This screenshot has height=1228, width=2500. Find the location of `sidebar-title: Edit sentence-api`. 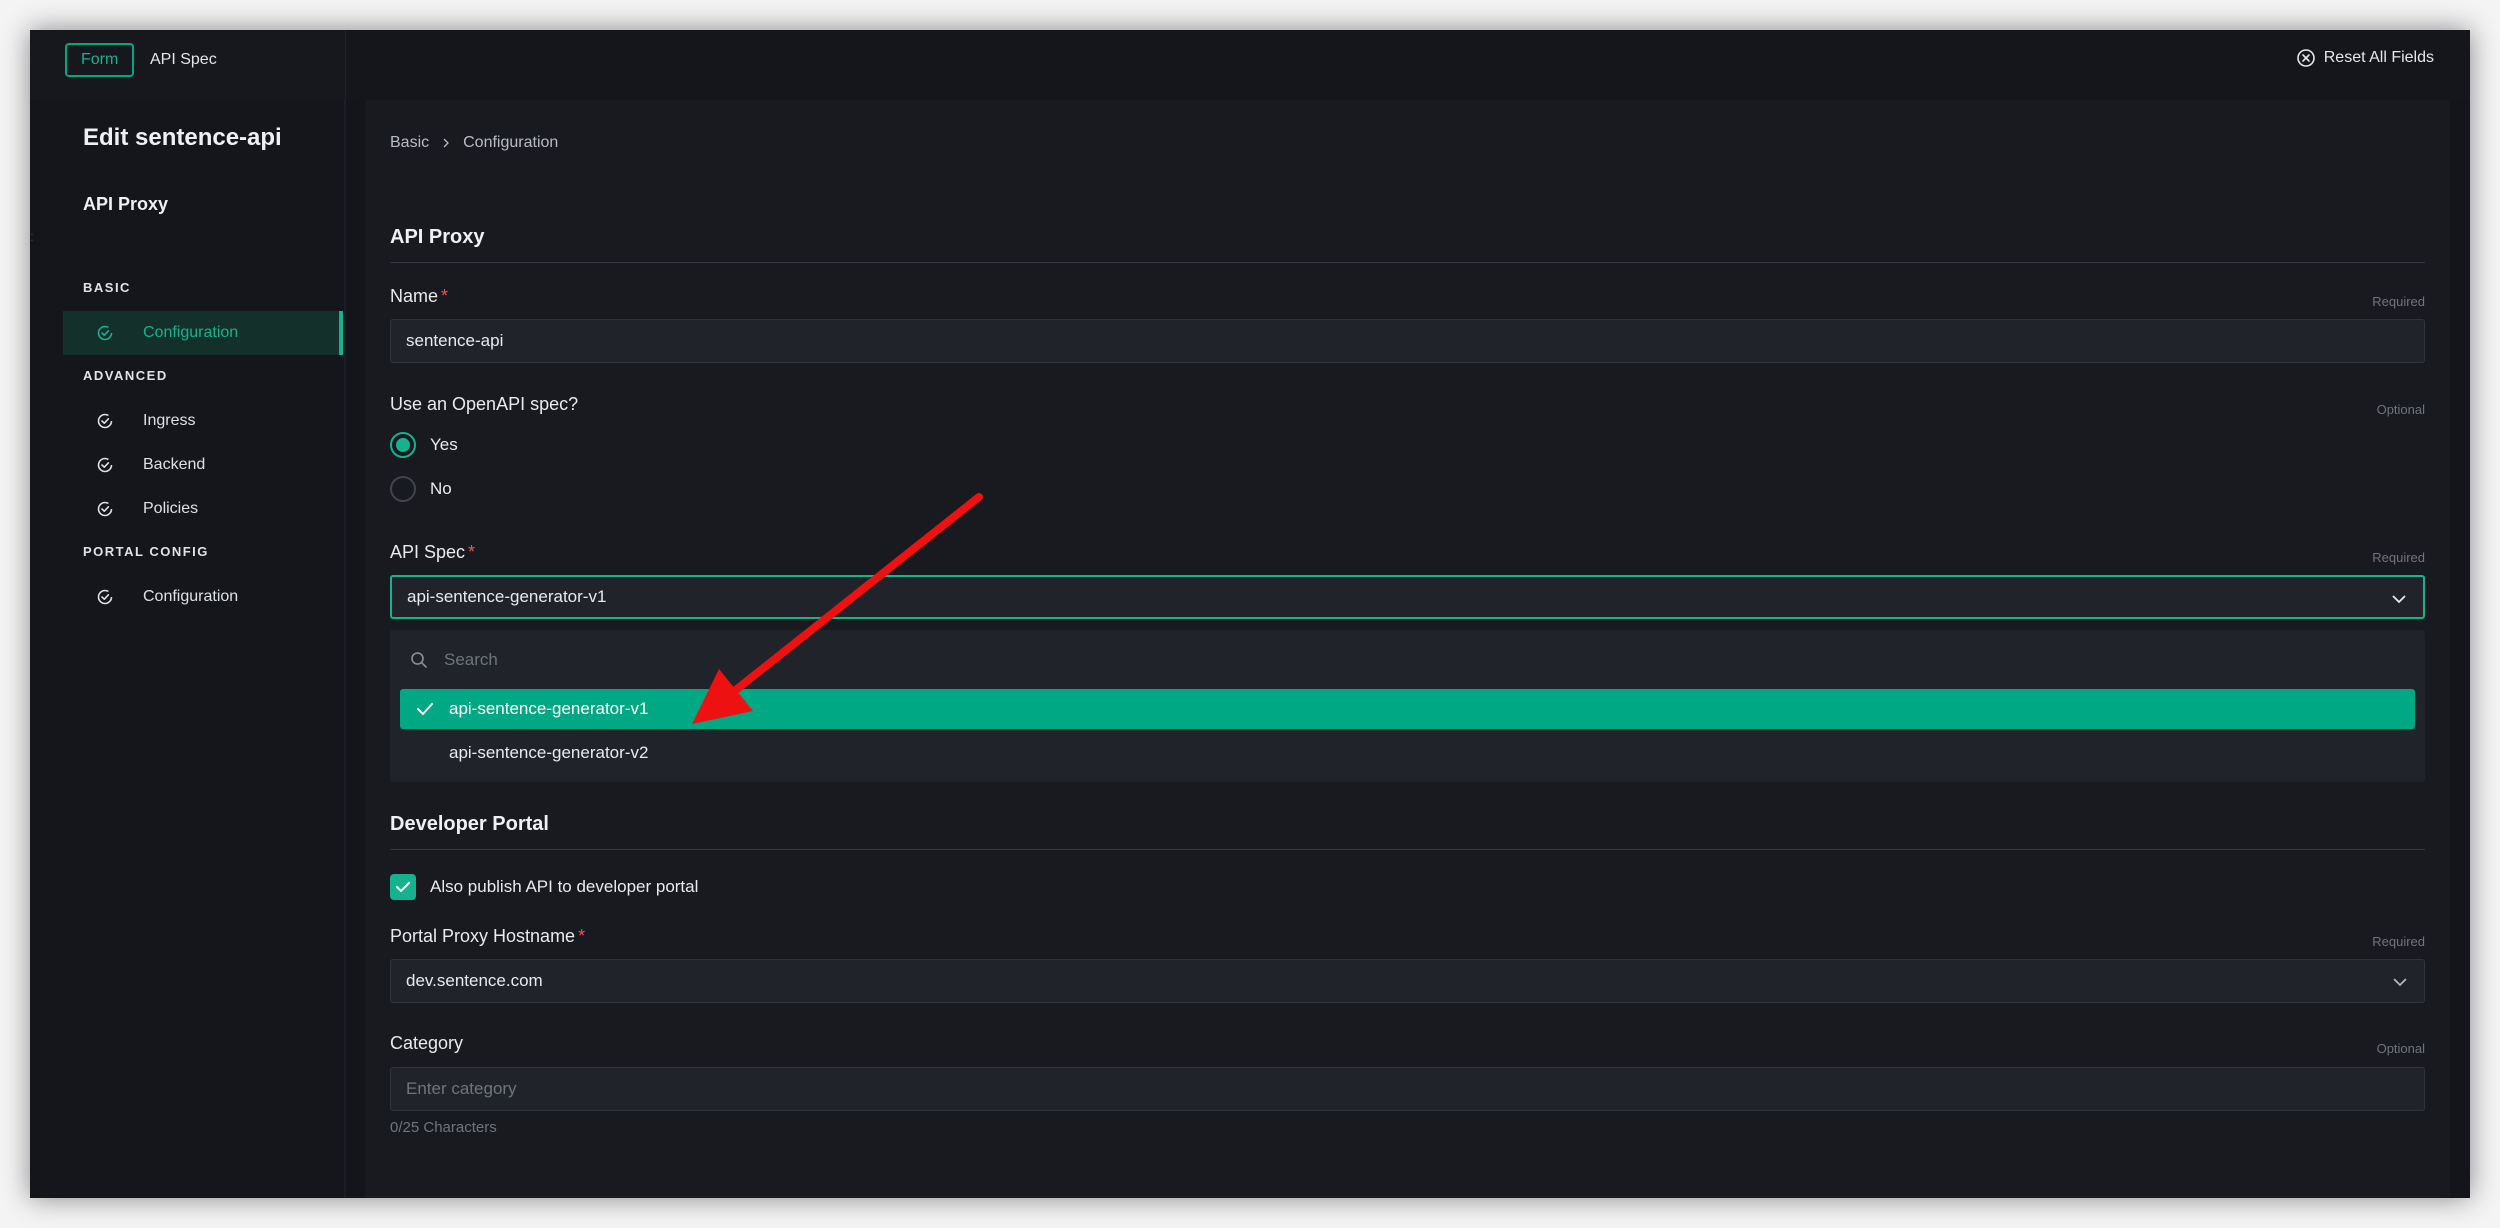

sidebar-title: Edit sentence-api is located at coordinates (182, 137).